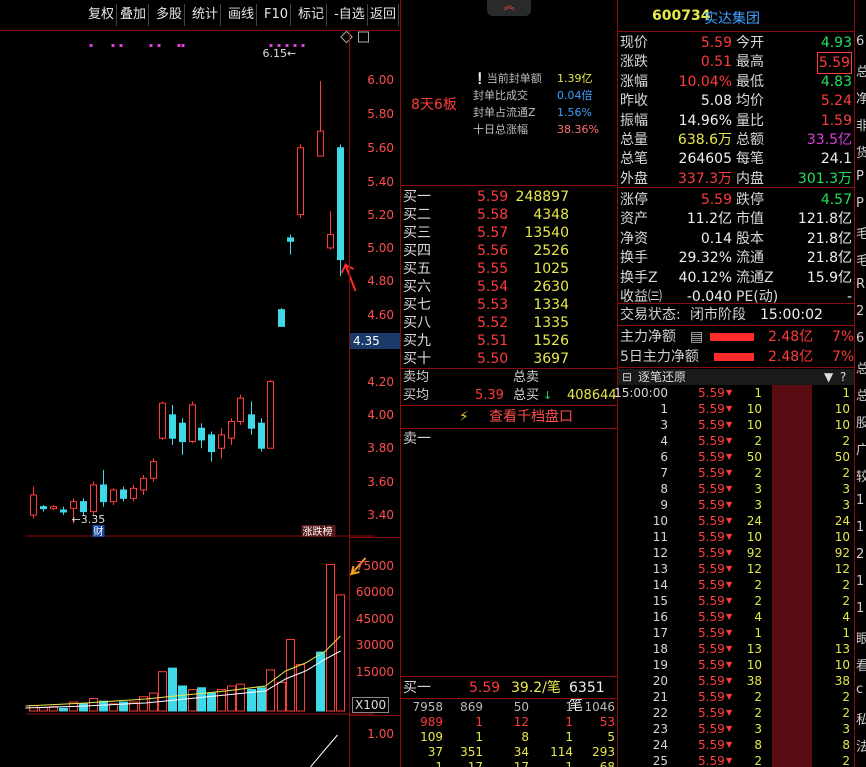  What do you see at coordinates (755, 441) in the screenshot?
I see `tick-row: 4 5.59 ▼ 2 2` at bounding box center [755, 441].